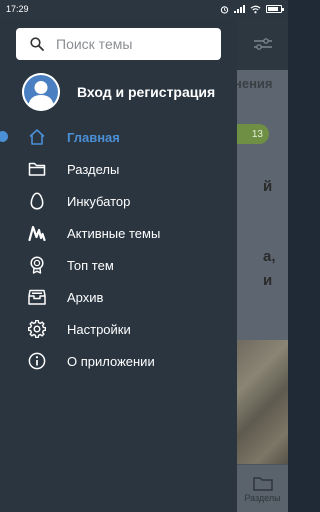  What do you see at coordinates (37, 265) in the screenshot?
I see `award-icon` at bounding box center [37, 265].